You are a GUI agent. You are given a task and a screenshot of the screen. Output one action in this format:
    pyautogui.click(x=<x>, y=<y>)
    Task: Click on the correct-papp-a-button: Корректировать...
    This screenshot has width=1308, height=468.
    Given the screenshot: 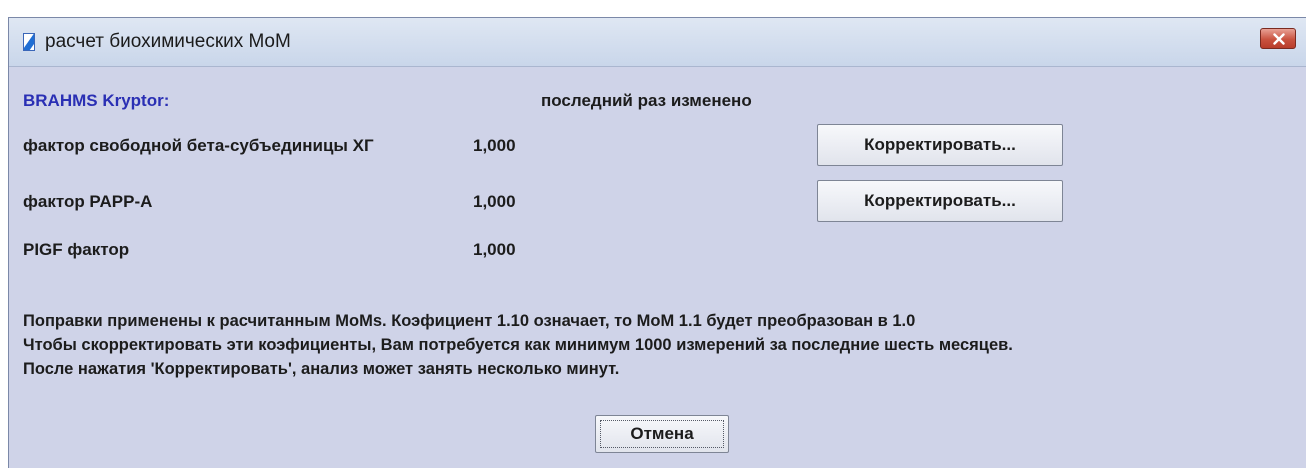 What is the action you would take?
    pyautogui.click(x=940, y=201)
    